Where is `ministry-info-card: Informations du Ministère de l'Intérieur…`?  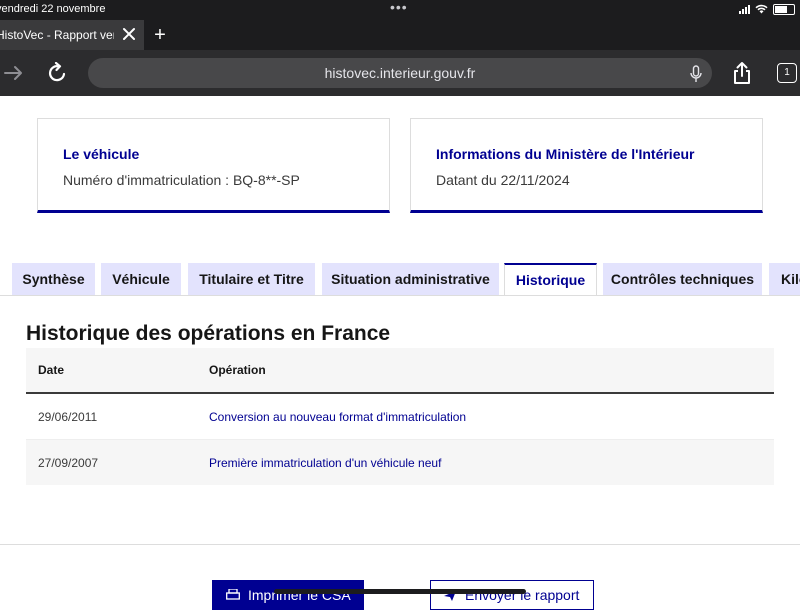 ministry-info-card: Informations du Ministère de l'Intérieur… is located at coordinates (586, 165).